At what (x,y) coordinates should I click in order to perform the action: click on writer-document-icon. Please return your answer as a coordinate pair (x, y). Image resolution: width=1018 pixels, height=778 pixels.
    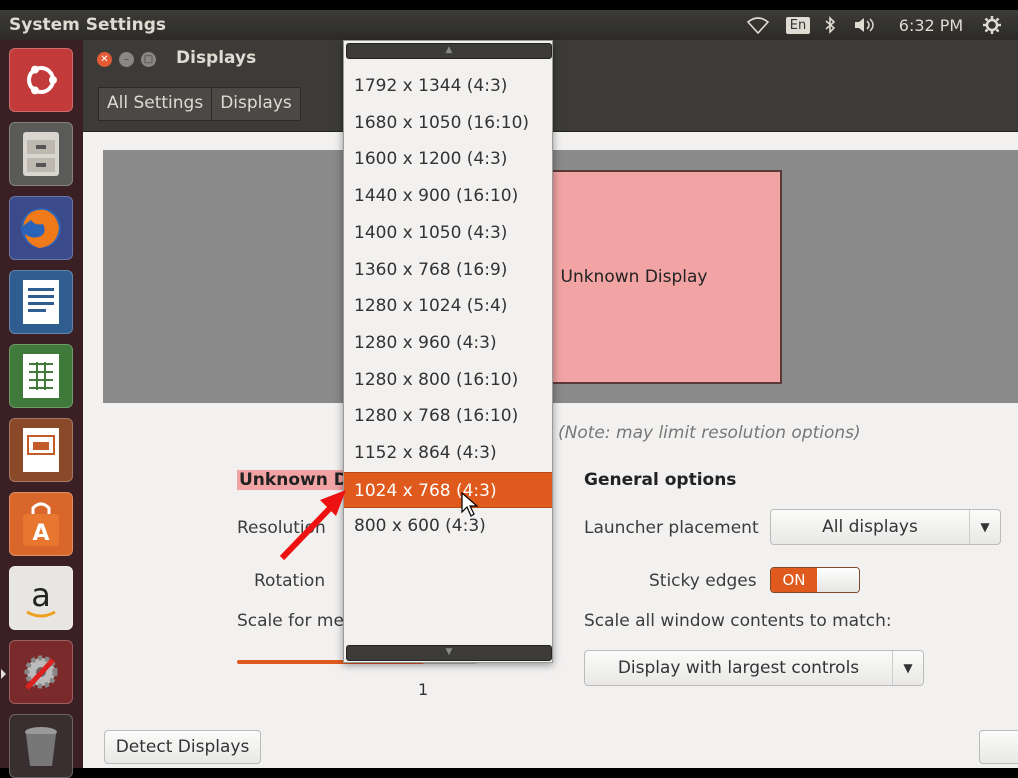
    Looking at the image, I should click on (41, 302).